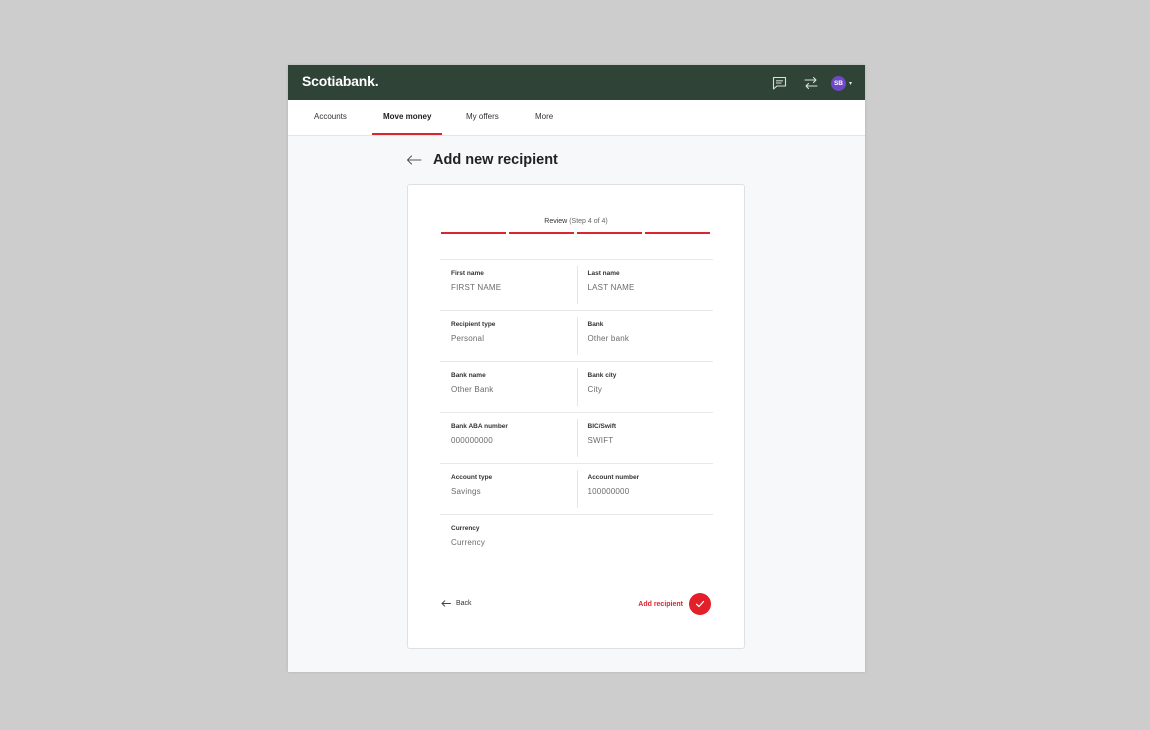 The image size is (1150, 730). I want to click on chevron-down-icon: ▾, so click(850, 83).